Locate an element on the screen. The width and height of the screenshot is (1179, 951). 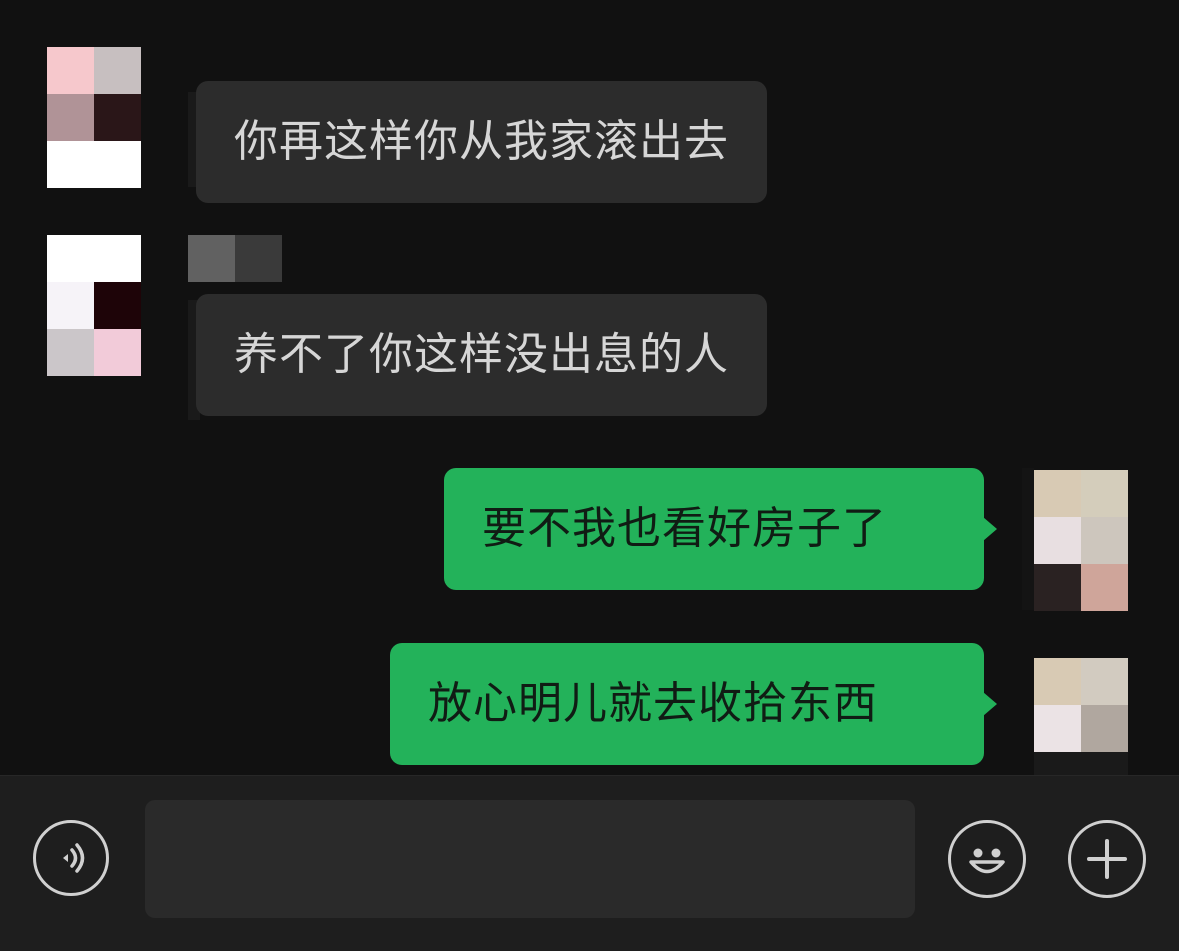
message-text: 放心明儿就去收拾东西 is located at coordinates (653, 703).